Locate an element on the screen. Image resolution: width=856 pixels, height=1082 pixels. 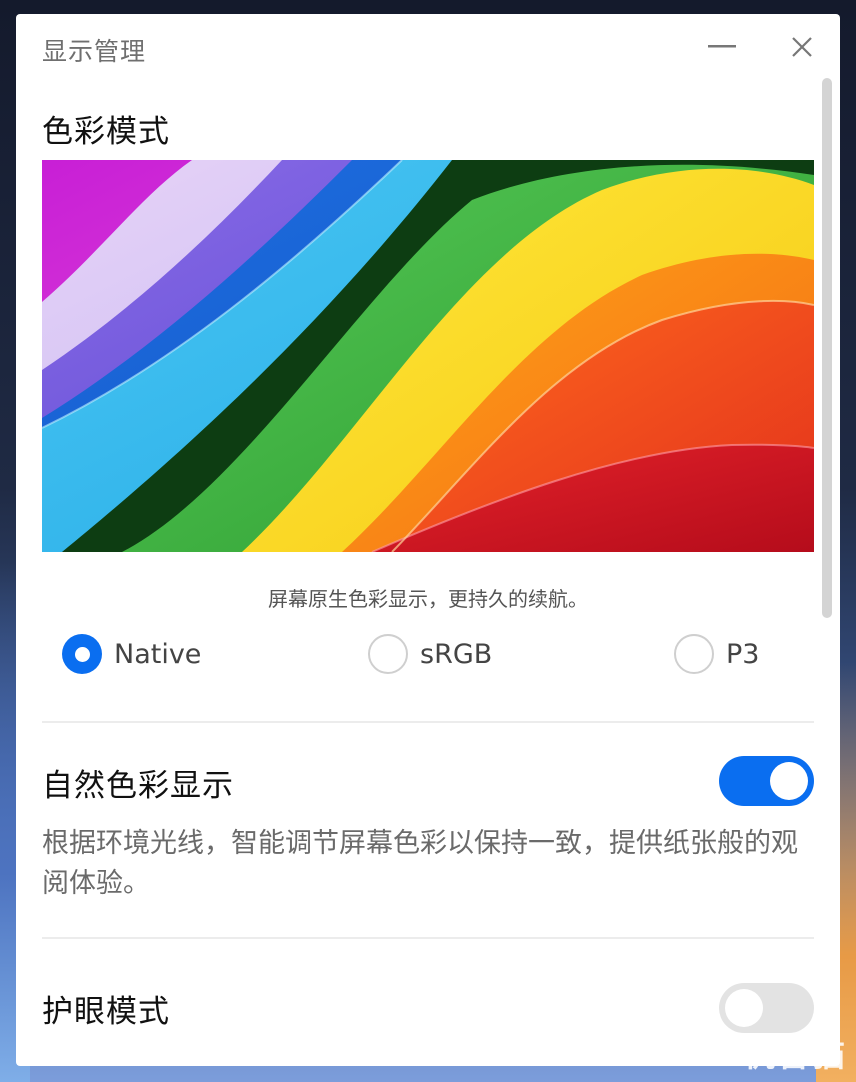
color-mode-description: 屏幕原生色彩显示，更持久的续航。 is located at coordinates (428, 599).